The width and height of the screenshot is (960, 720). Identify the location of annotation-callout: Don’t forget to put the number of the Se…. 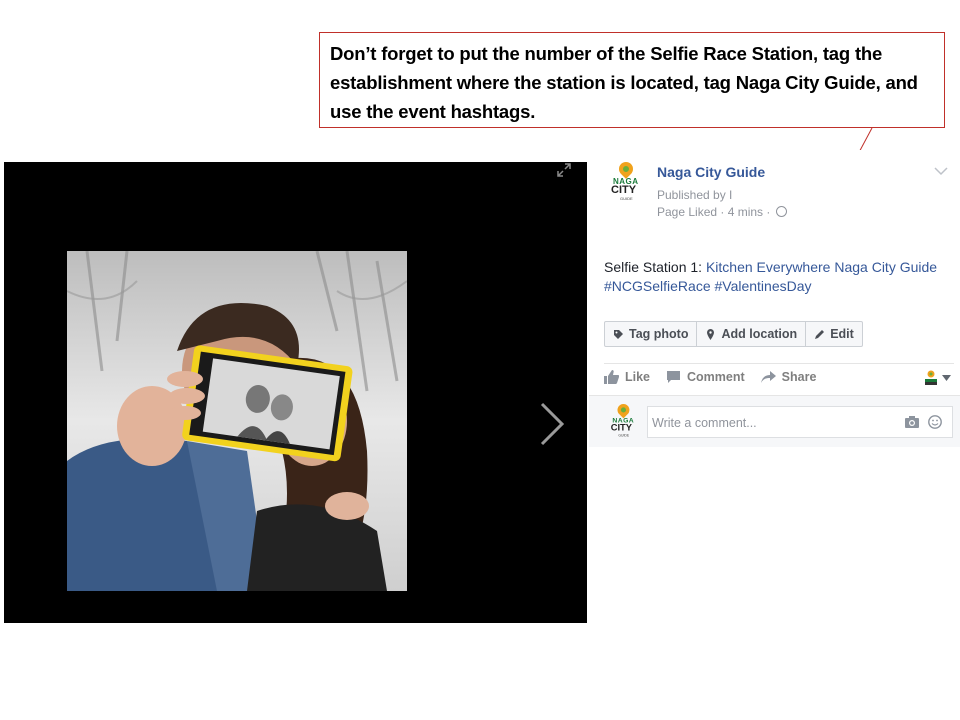
(632, 80).